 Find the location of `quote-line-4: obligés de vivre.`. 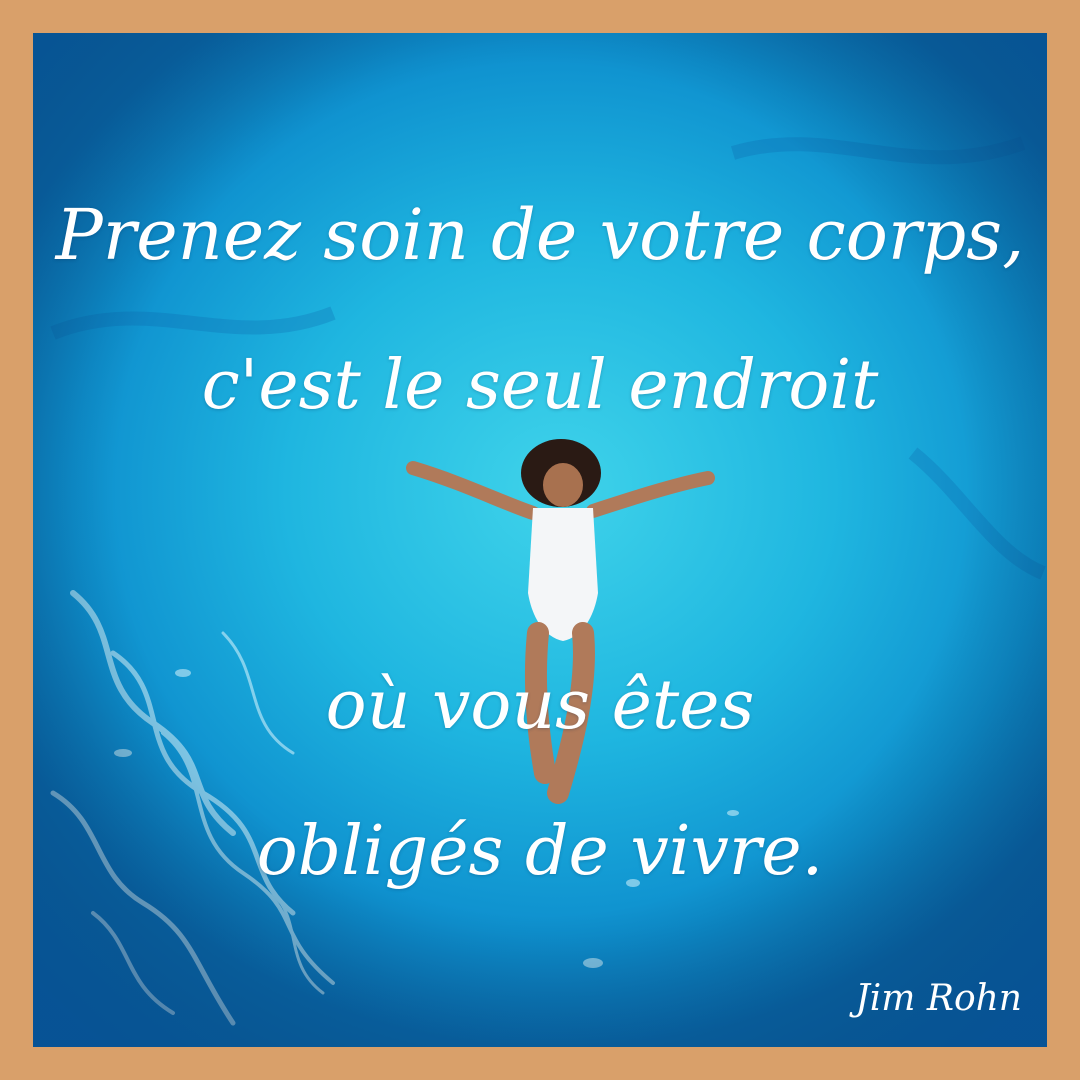

quote-line-4: obligés de vivre. is located at coordinates (540, 851).